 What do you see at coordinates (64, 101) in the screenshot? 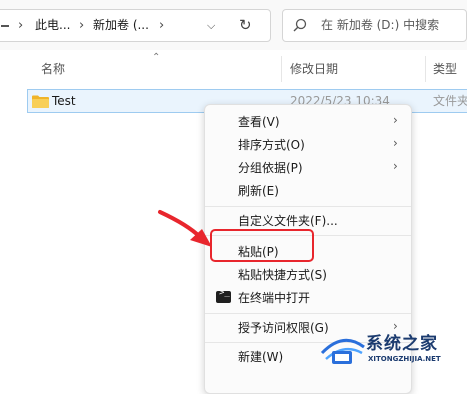
I see `file-name: Test` at bounding box center [64, 101].